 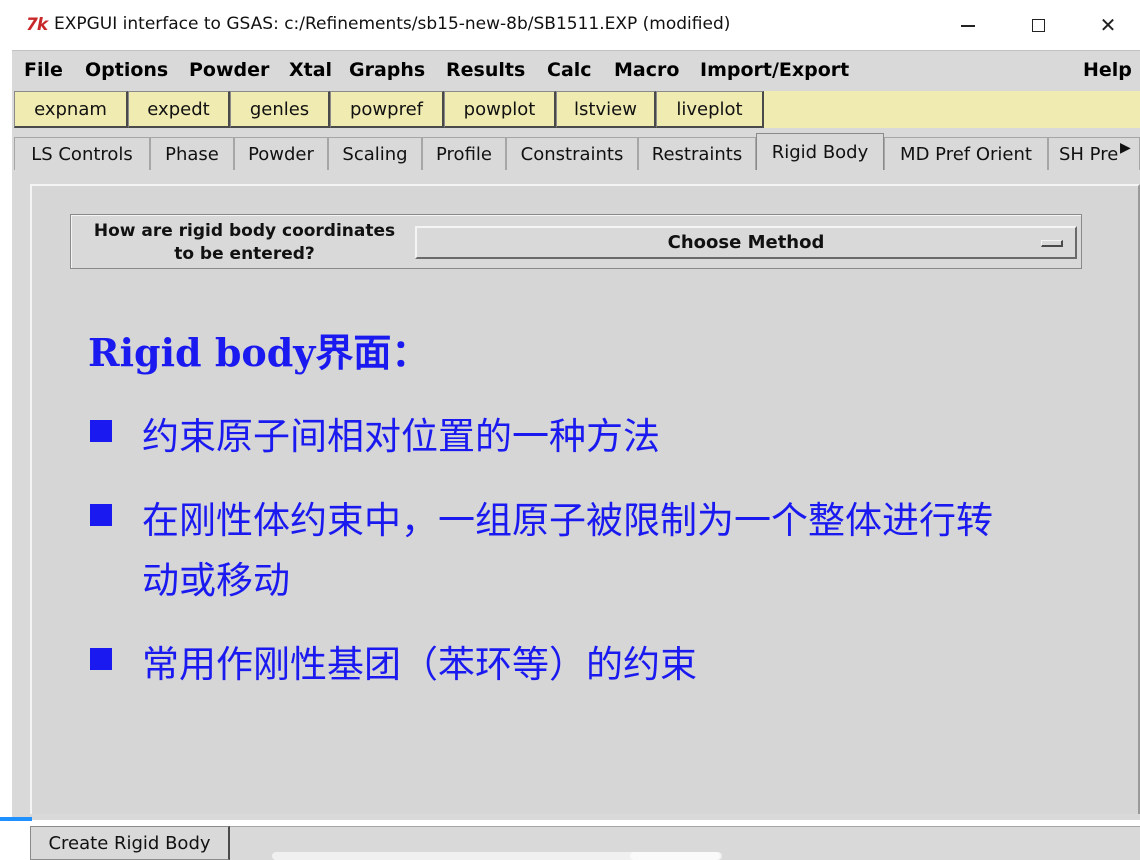 I want to click on powplot-button: powplot, so click(x=500, y=109).